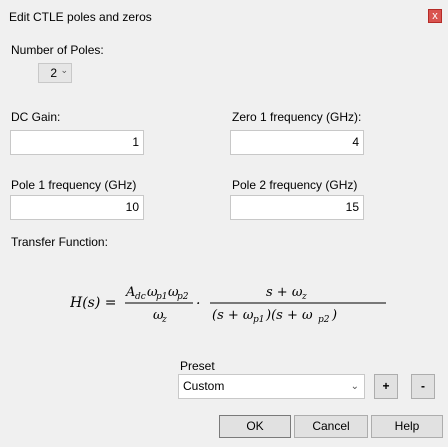  What do you see at coordinates (130, 292) in the screenshot?
I see `svg-text: A` at bounding box center [130, 292].